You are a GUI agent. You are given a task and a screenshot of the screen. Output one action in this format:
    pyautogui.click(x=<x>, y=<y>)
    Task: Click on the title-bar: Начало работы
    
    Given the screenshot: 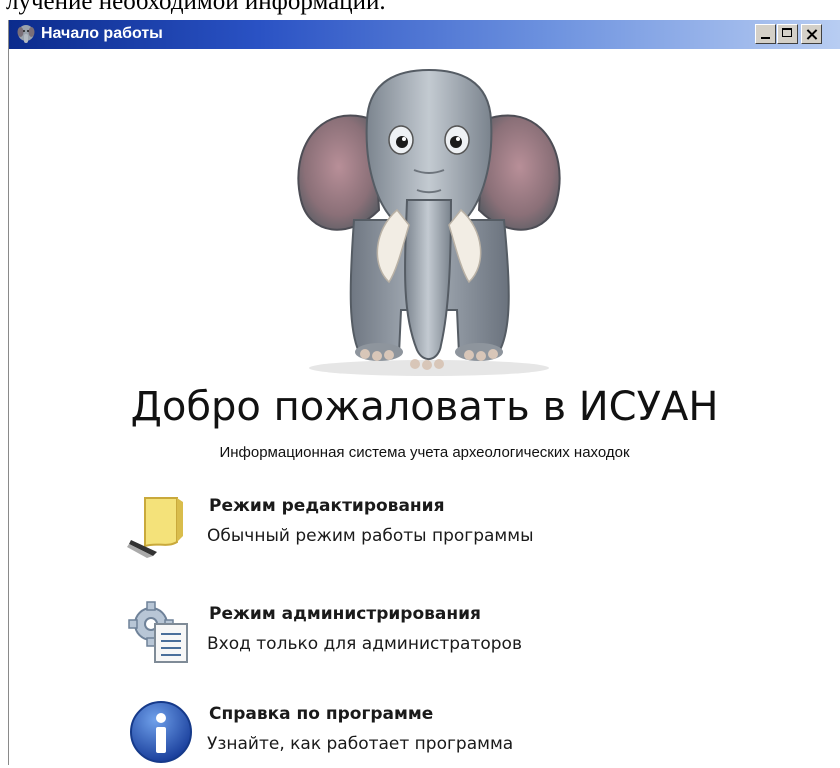 What is the action you would take?
    pyautogui.click(x=424, y=34)
    